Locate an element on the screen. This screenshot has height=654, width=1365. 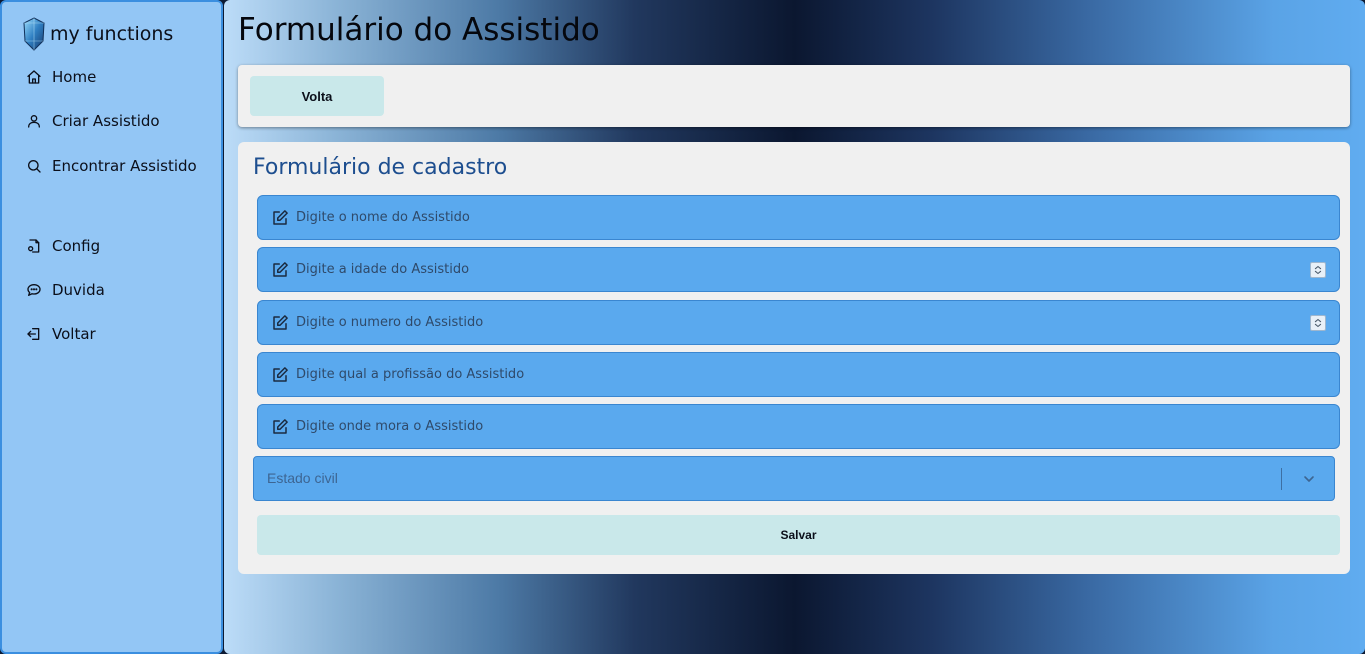
age-input is located at coordinates (796, 269).